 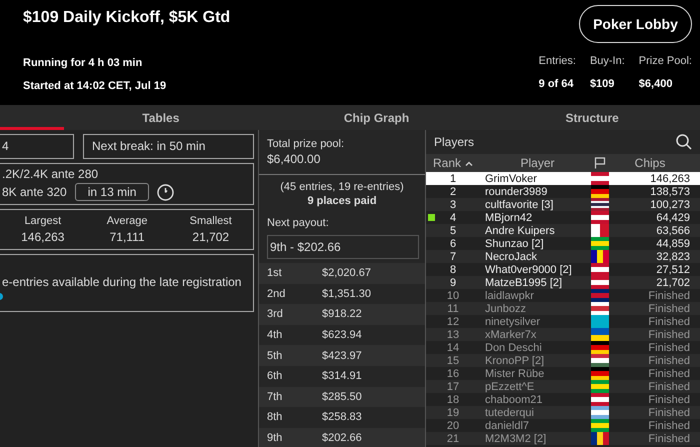 What do you see at coordinates (651, 163) in the screenshot?
I see `column-header: Chips` at bounding box center [651, 163].